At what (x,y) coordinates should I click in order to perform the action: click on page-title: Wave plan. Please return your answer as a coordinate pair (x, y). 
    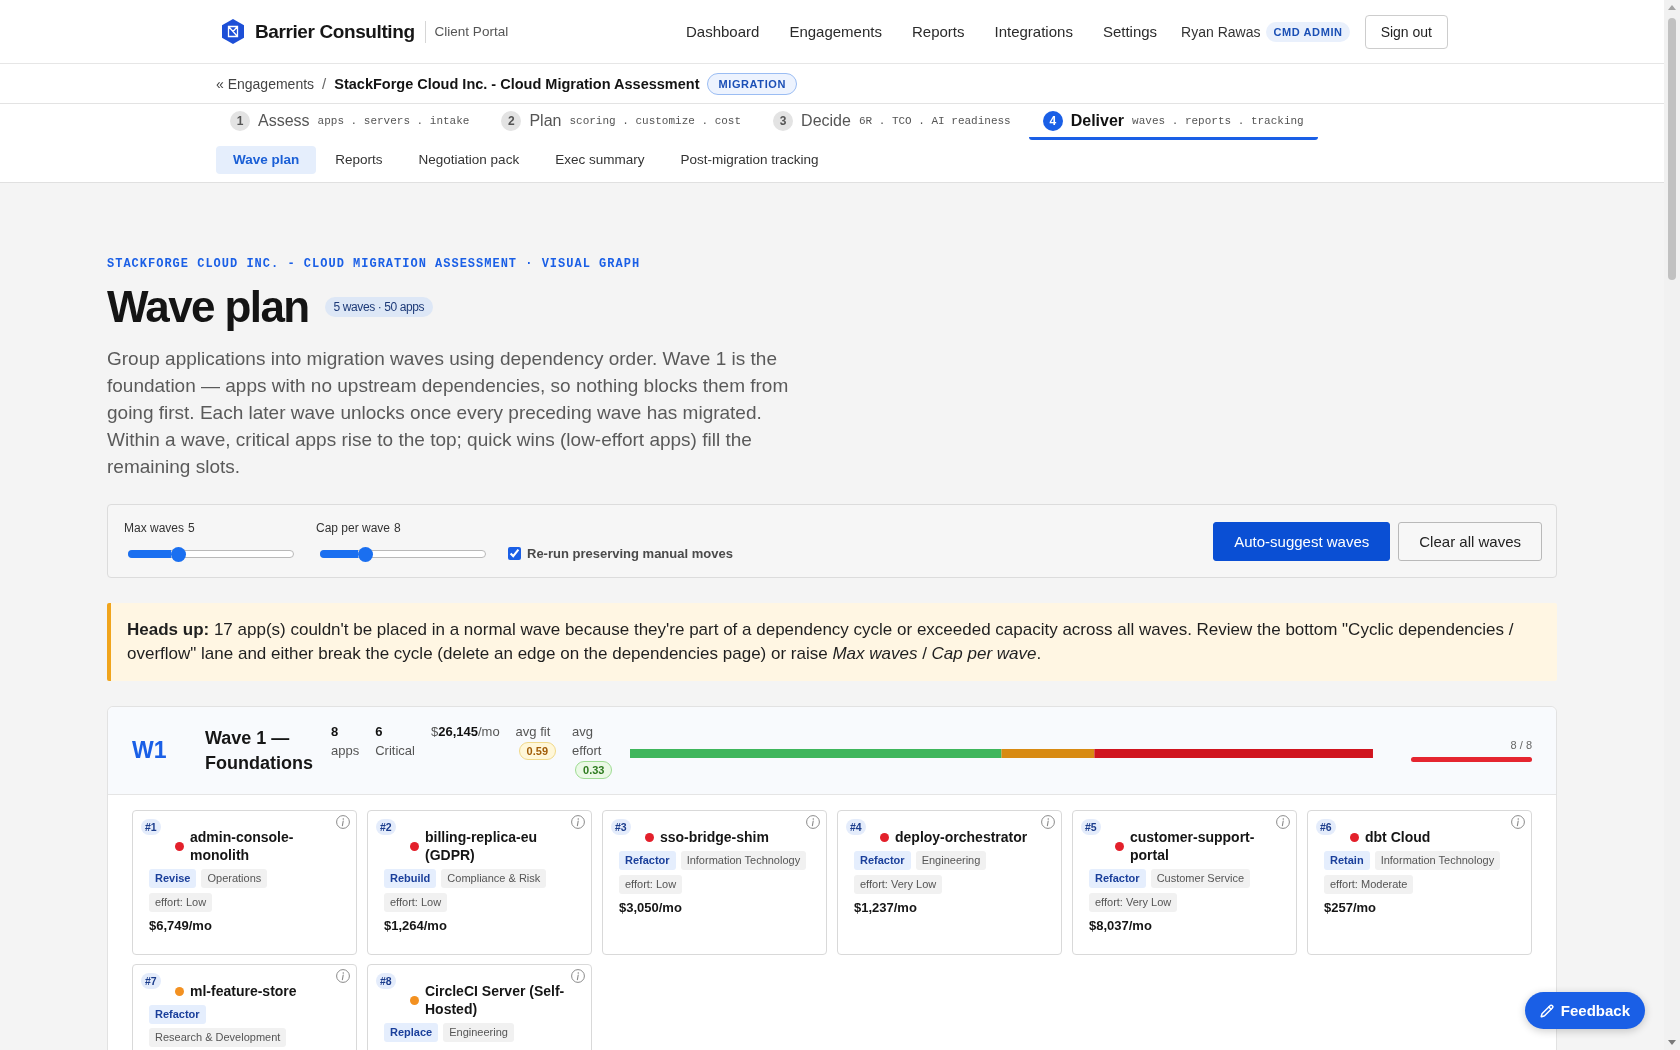
    Looking at the image, I should click on (208, 307).